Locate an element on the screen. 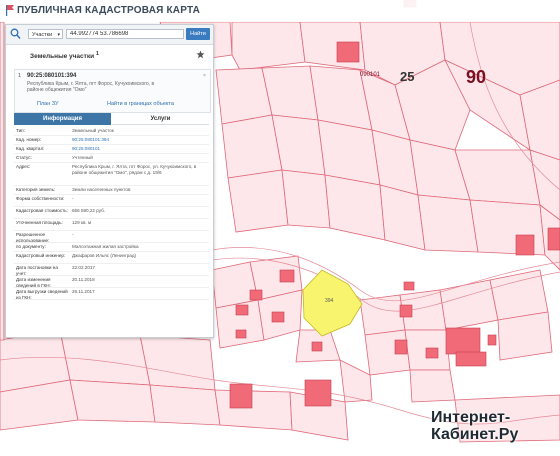 The image size is (560, 456). details-key: Дата постановки на учет: is located at coordinates (37, 270).